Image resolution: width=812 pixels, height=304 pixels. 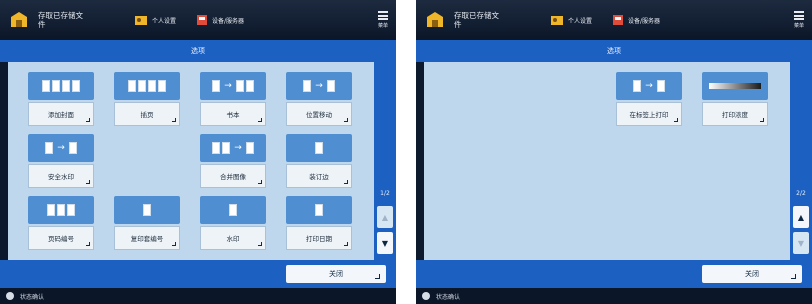 I want to click on scroll-sidebar: 2/2 ▲ ▼, so click(x=801, y=161).